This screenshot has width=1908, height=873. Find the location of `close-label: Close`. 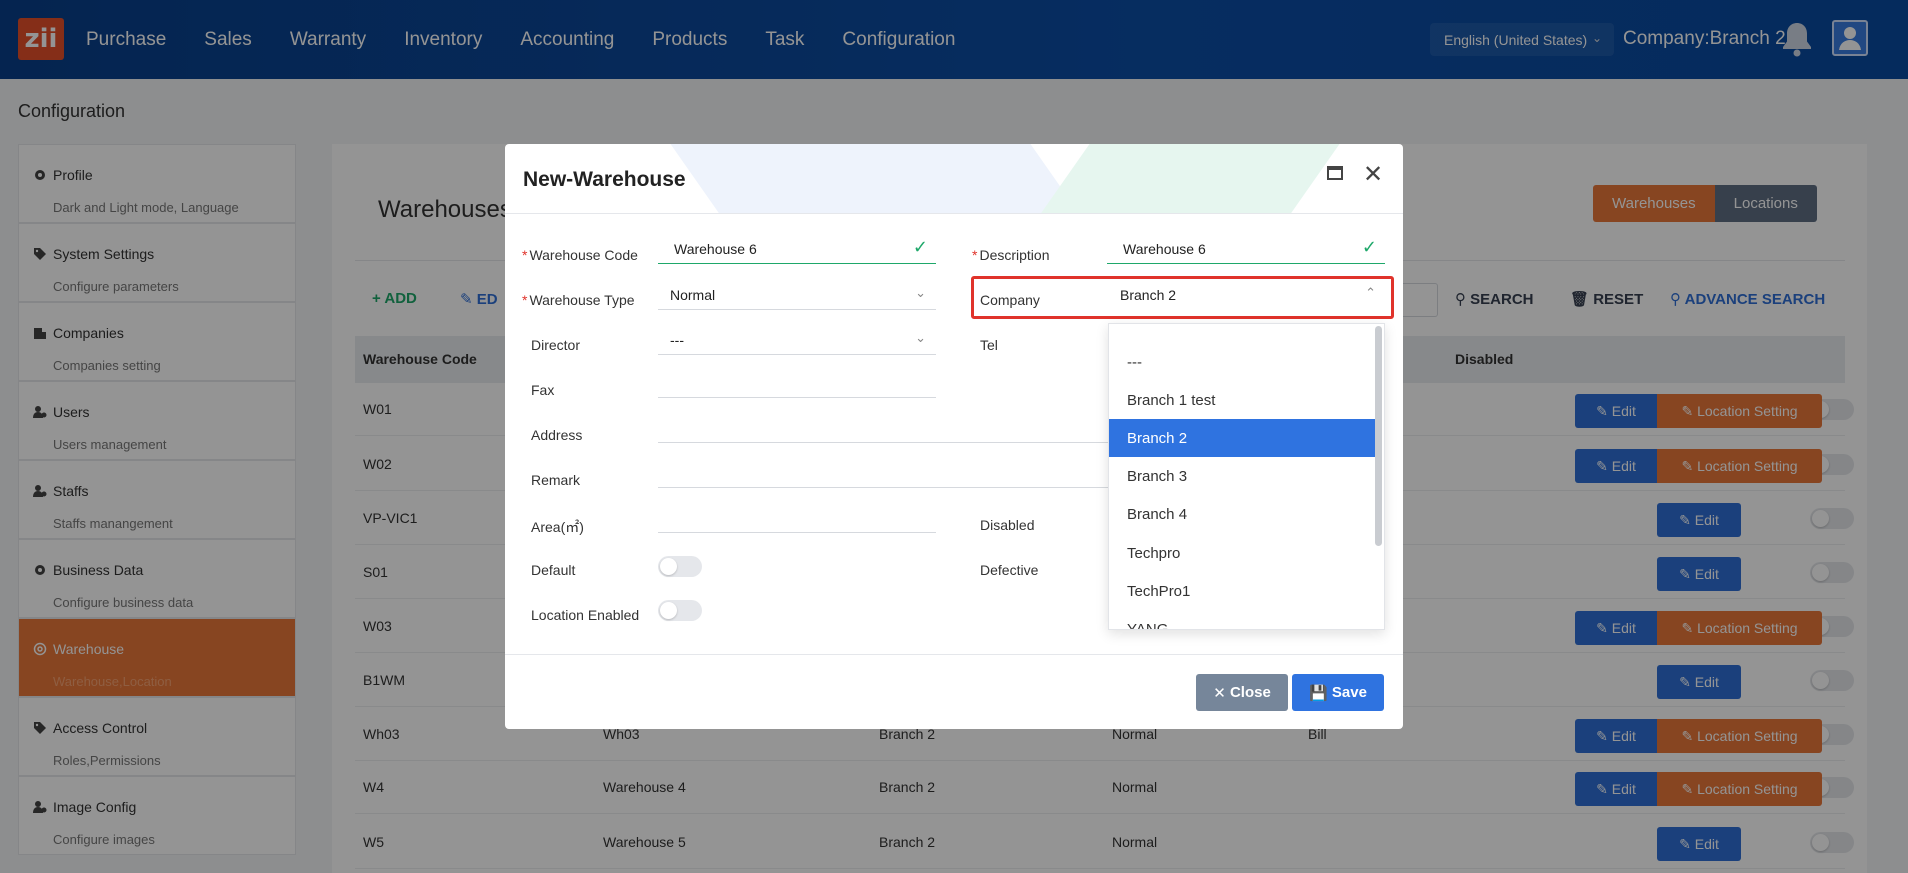

close-label: Close is located at coordinates (1250, 692).